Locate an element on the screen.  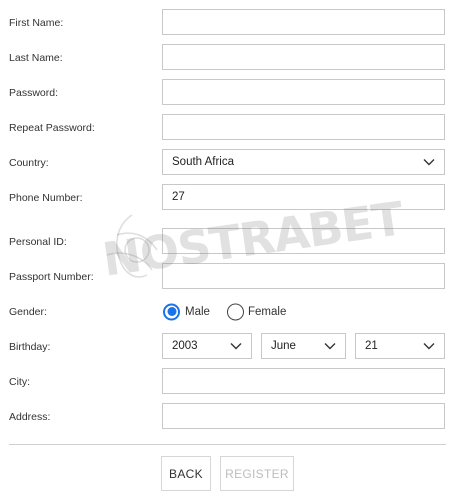
phone-number-value: 27 is located at coordinates (178, 197).